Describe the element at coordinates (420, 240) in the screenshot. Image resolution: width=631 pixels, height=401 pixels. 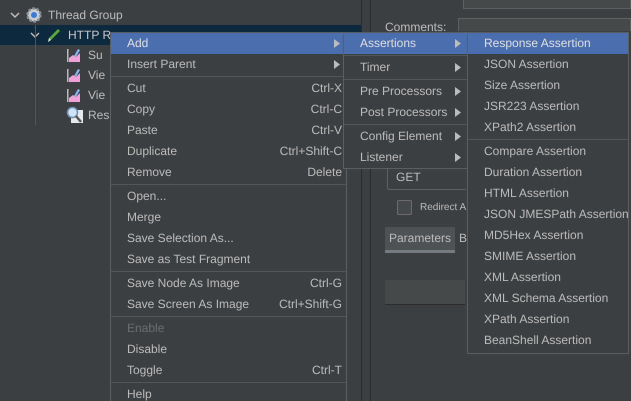
I see `tab: Parameters` at that location.